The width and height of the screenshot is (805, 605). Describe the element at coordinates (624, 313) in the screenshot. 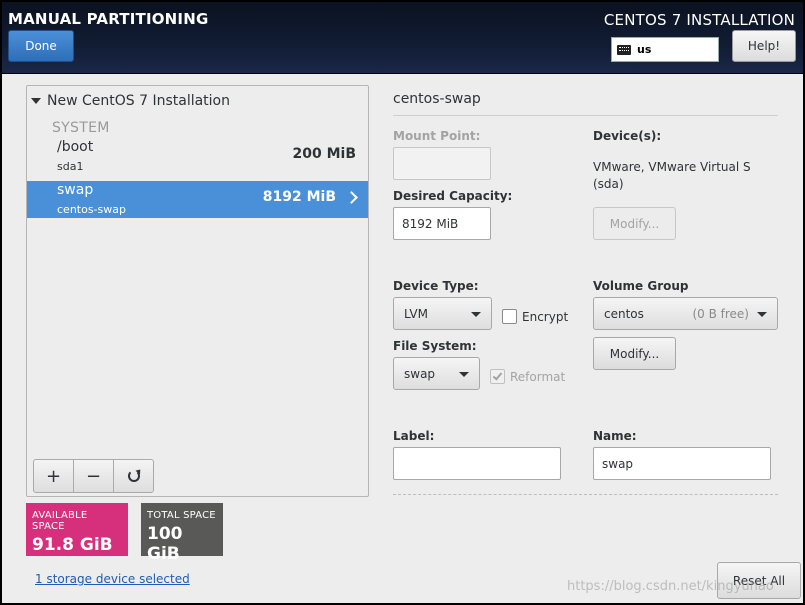

I see `volume-group-value: centos` at that location.